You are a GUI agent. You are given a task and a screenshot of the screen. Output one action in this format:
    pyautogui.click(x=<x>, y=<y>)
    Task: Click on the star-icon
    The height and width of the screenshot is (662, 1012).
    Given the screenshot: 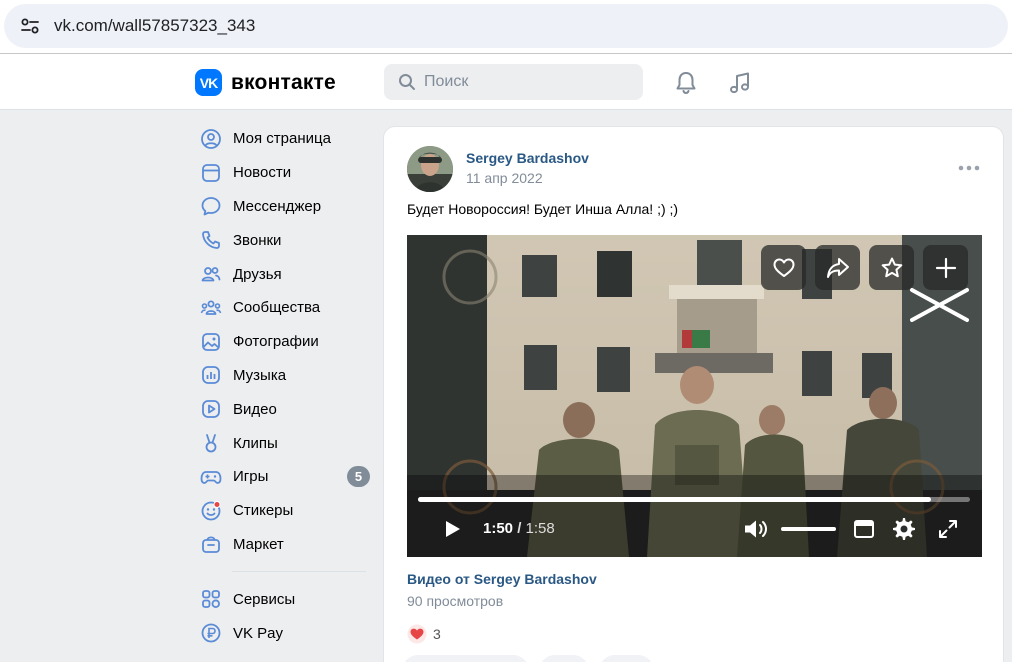 What is the action you would take?
    pyautogui.click(x=891, y=267)
    